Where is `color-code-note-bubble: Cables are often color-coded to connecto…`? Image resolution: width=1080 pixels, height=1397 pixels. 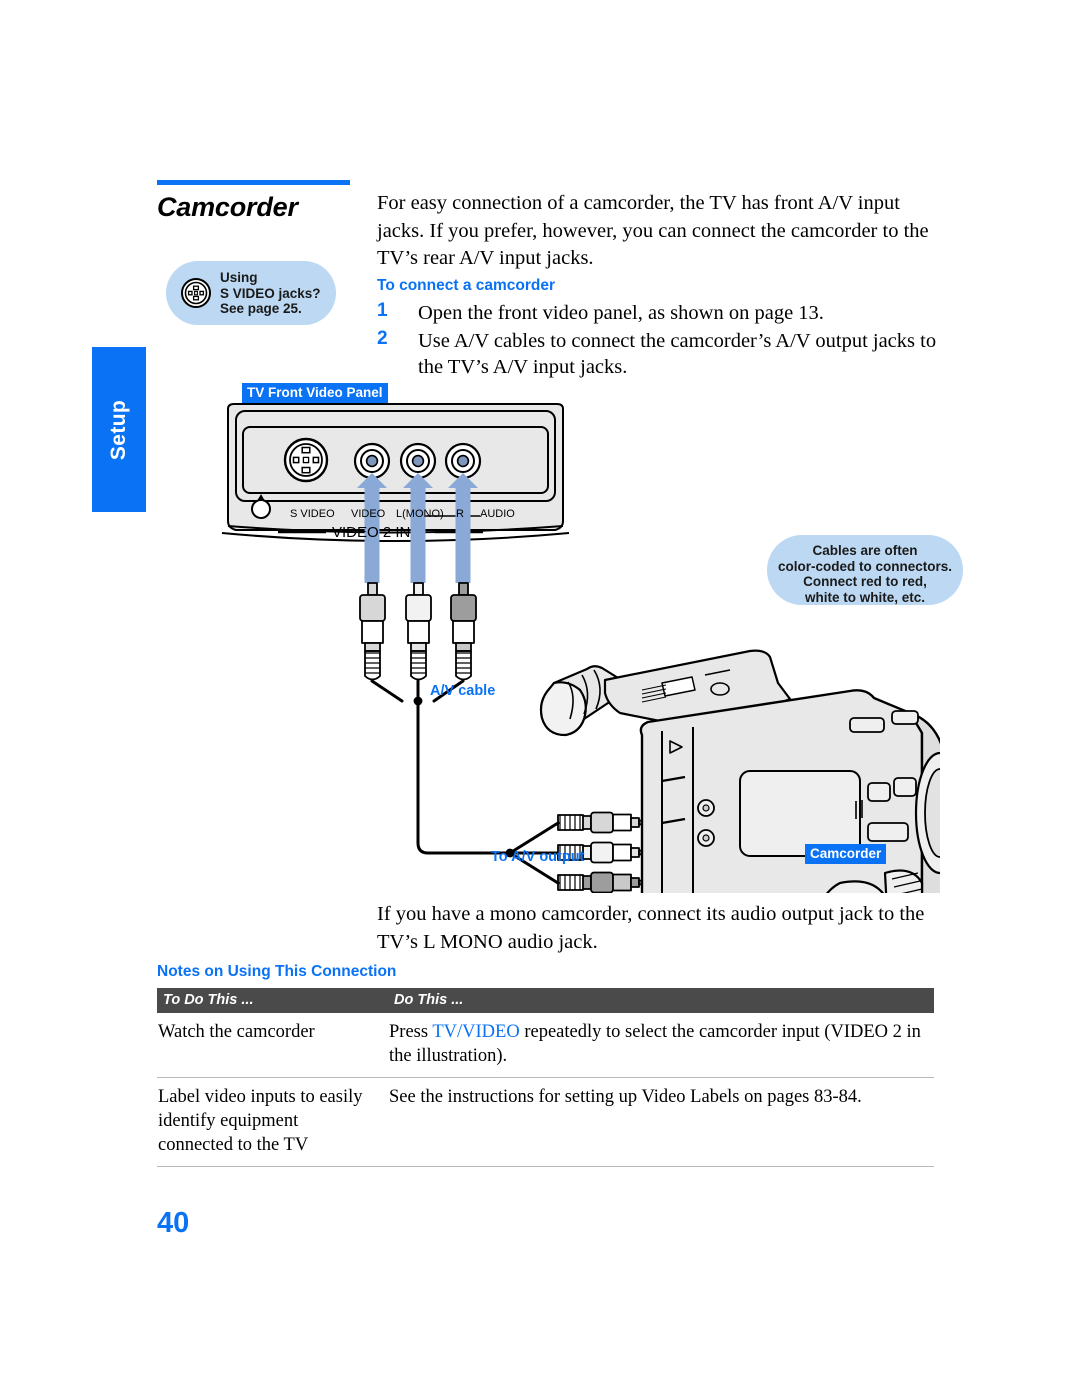
color-code-note-bubble: Cables are often color-coded to connecto… is located at coordinates (865, 570).